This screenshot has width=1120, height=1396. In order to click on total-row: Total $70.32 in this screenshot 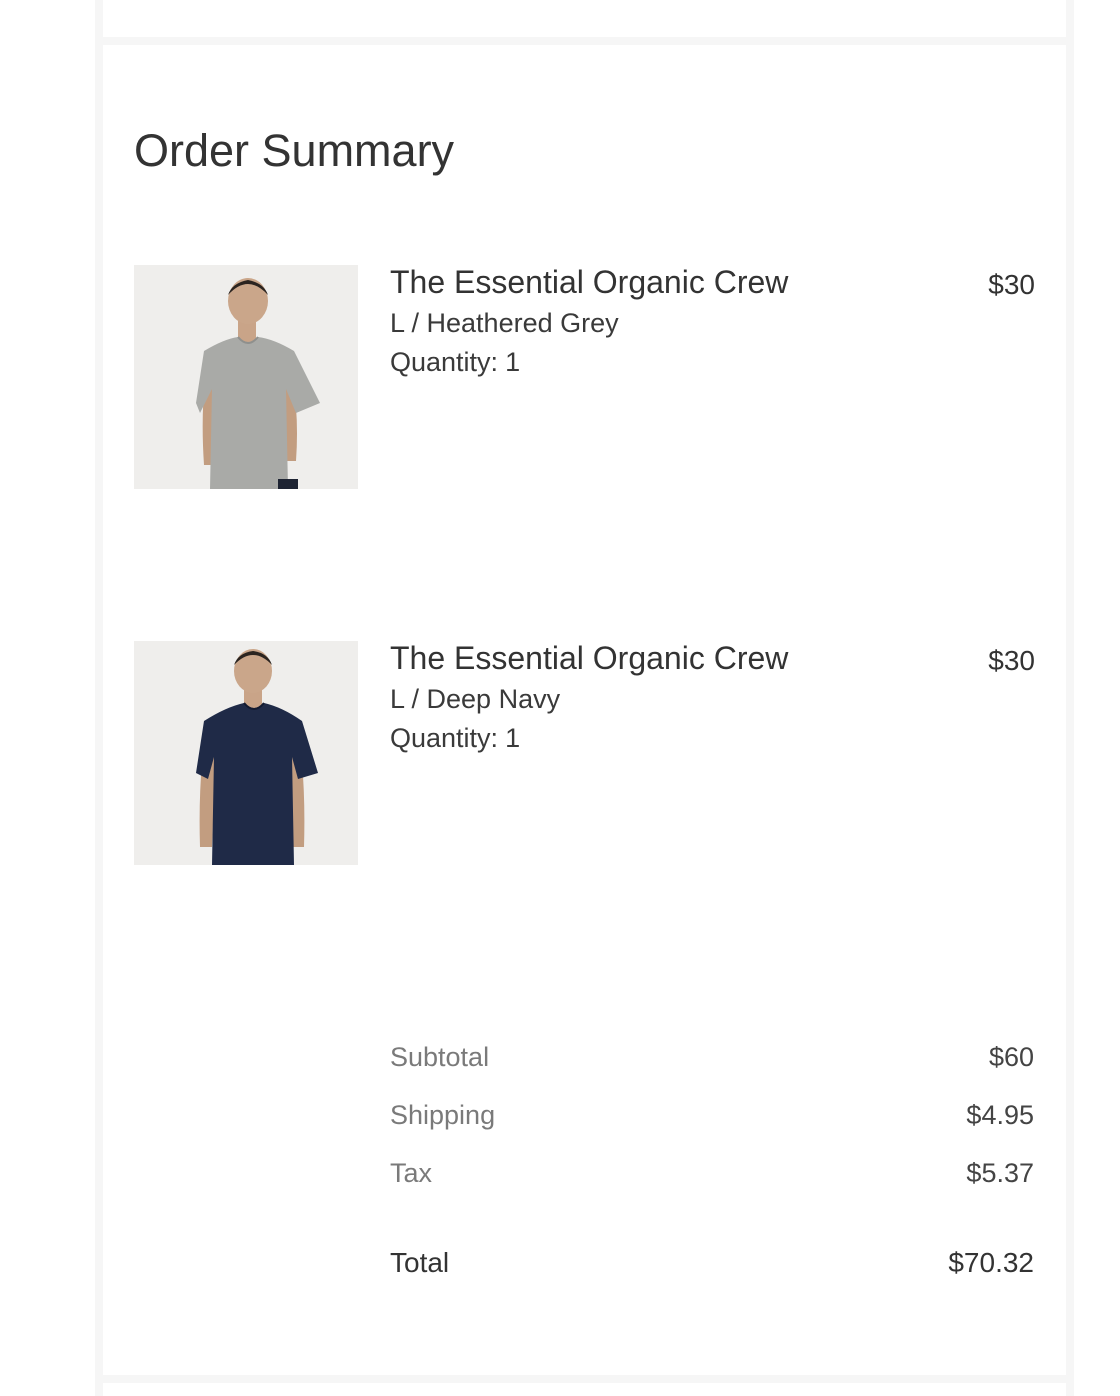, I will do `click(712, 1263)`.